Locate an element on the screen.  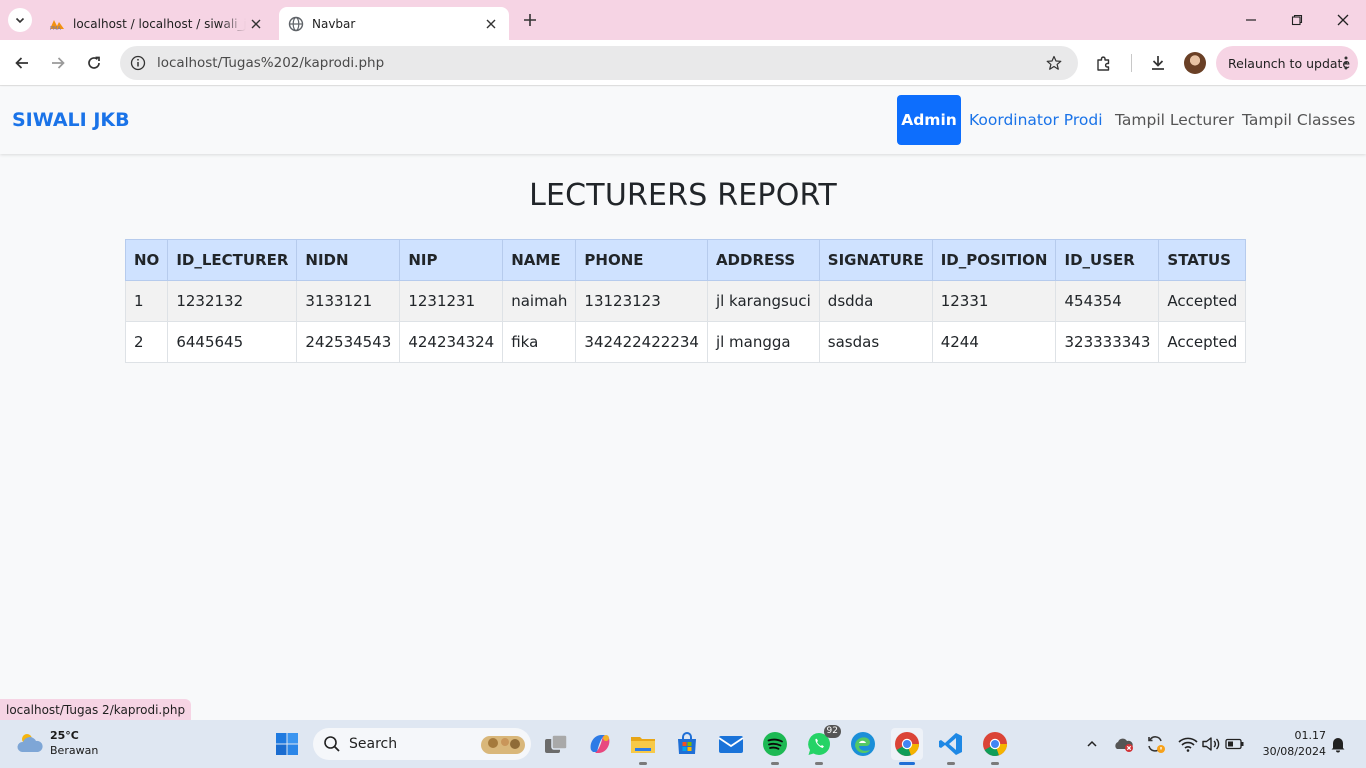
profile-avatar is located at coordinates (1195, 63).